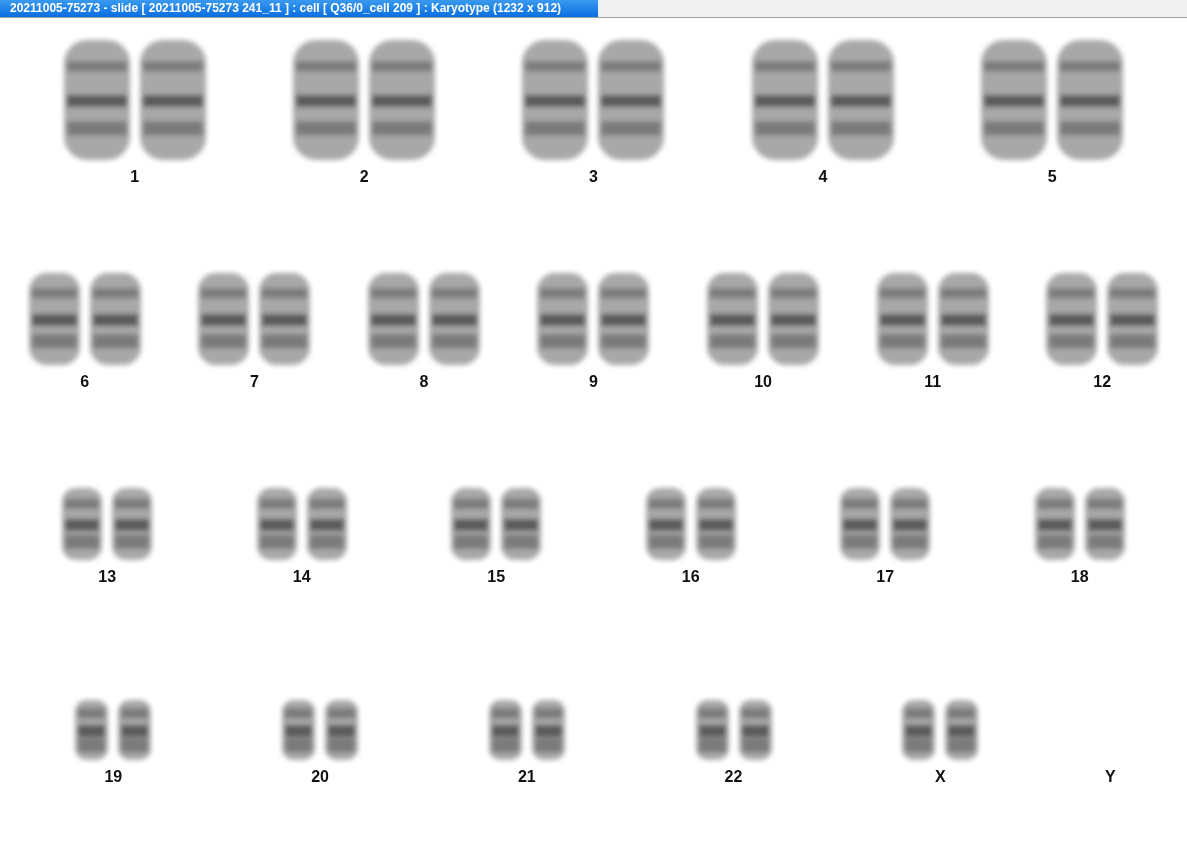  I want to click on chromosome-label: 5, so click(1052, 177).